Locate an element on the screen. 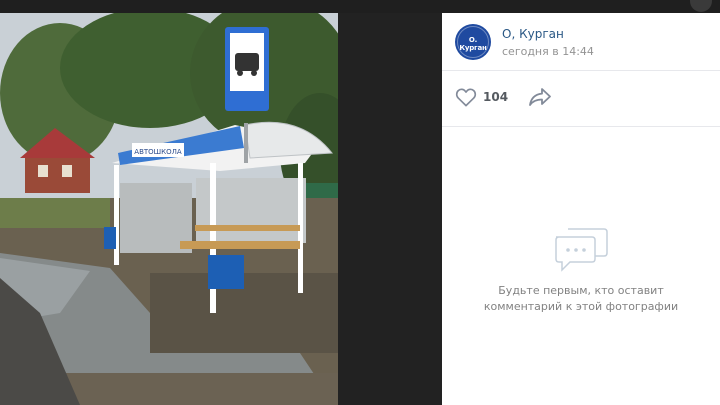  group-avatar: О. Курган is located at coordinates (473, 42).